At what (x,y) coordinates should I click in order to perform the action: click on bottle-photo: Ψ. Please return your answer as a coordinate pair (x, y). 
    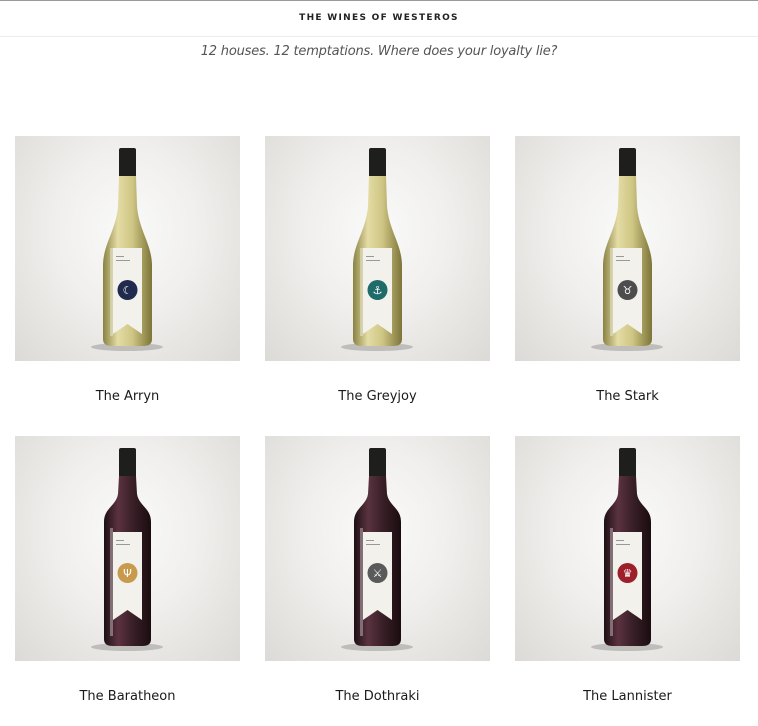
    Looking at the image, I should click on (127, 548).